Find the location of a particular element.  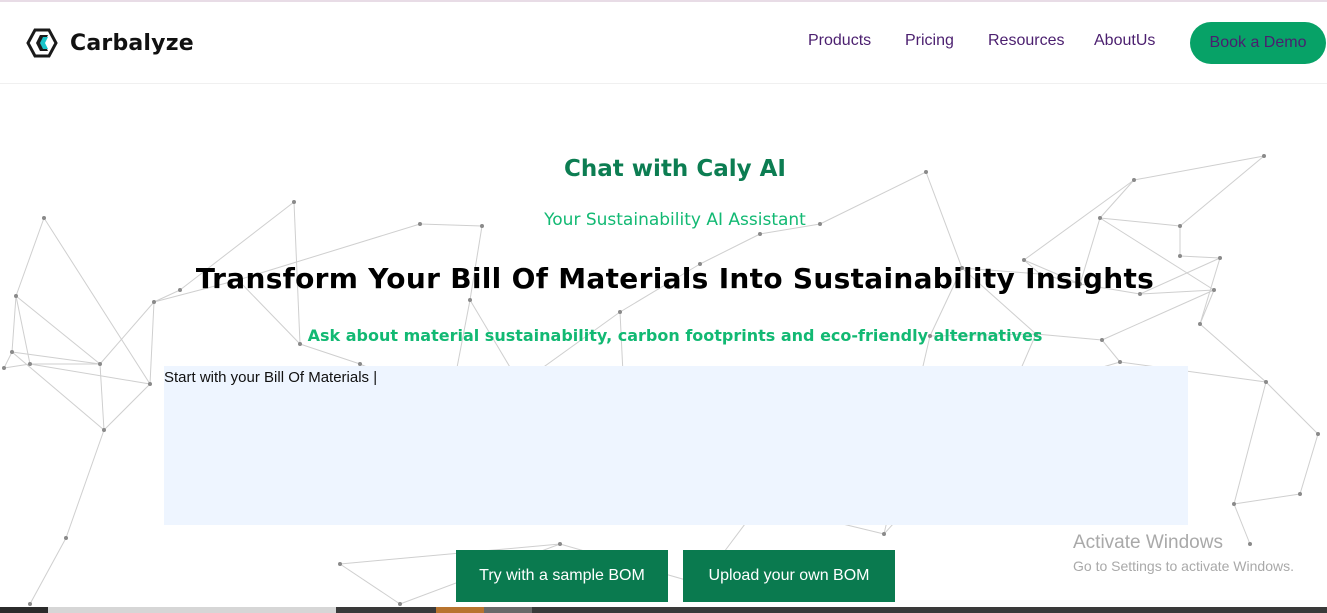

hero-subtitle: Your Sustainability AI Assistant is located at coordinates (675, 220).